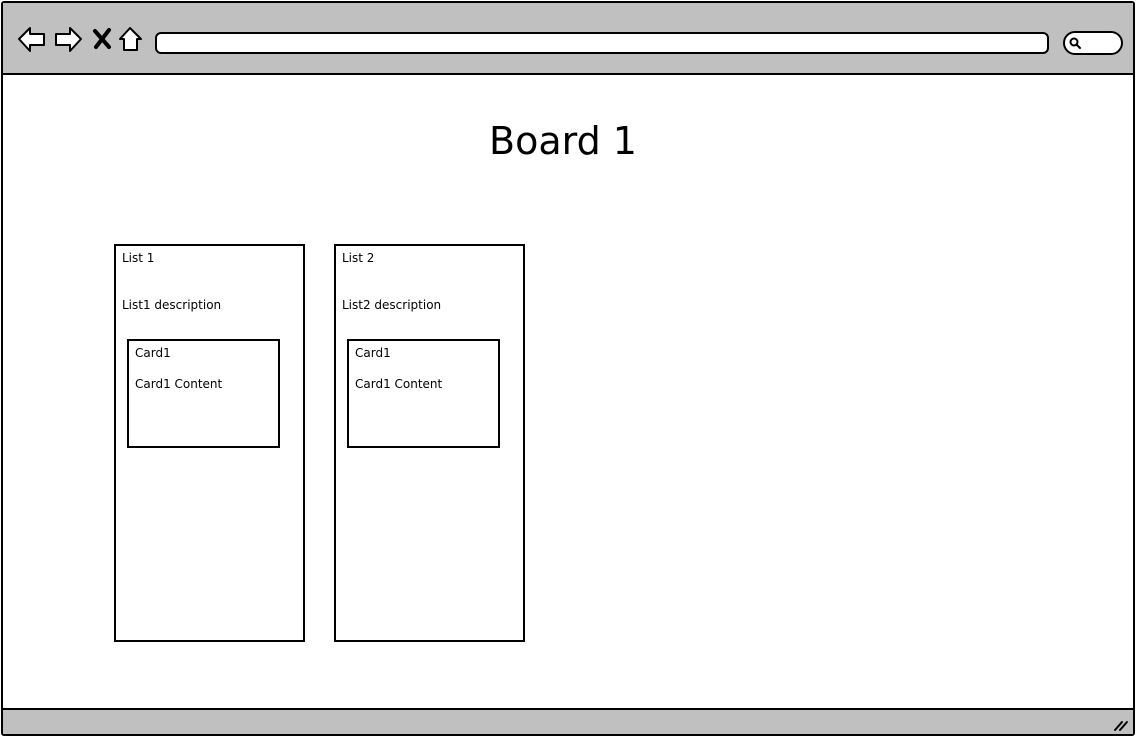 This screenshot has width=1136, height=737. I want to click on browser-toolbar, so click(568, 39).